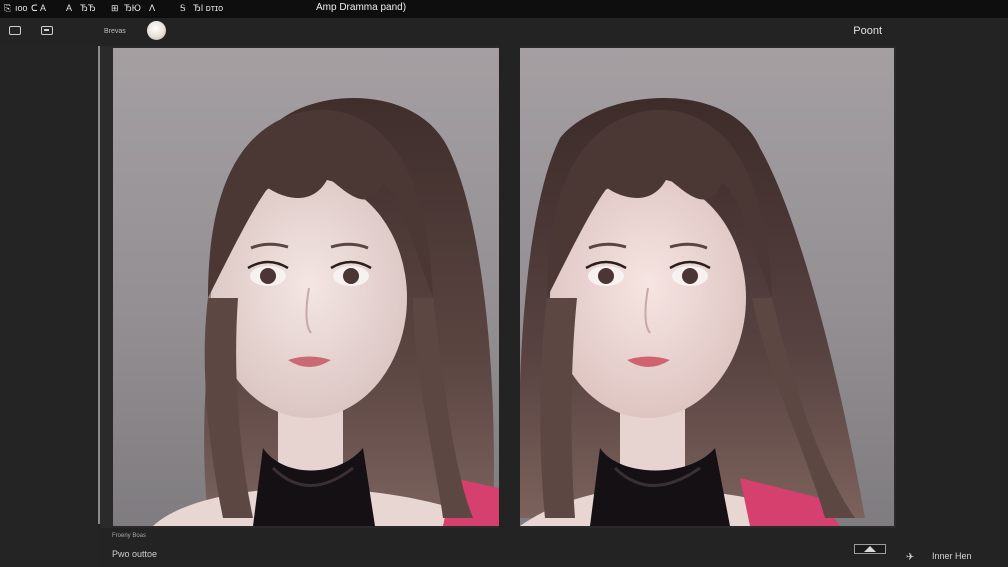 Image resolution: width=1008 pixels, height=567 pixels. Describe the element at coordinates (129, 536) in the screenshot. I see `bottom-caption: Froeny Boas` at that location.